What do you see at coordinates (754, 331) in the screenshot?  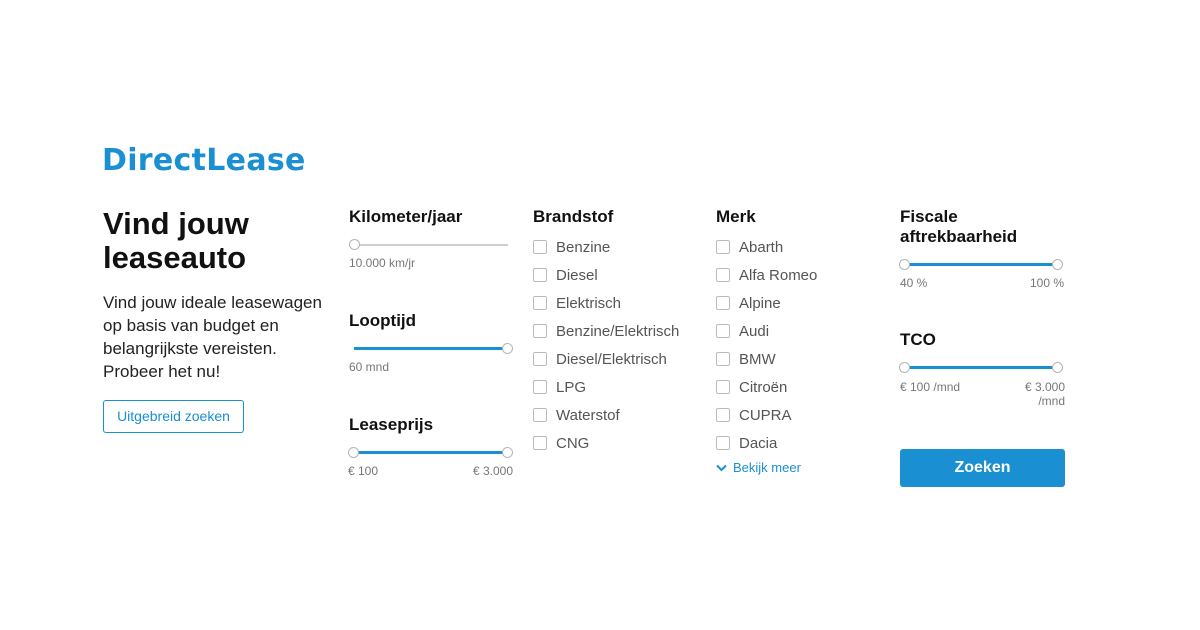 I see `merk-option-label: Audi` at bounding box center [754, 331].